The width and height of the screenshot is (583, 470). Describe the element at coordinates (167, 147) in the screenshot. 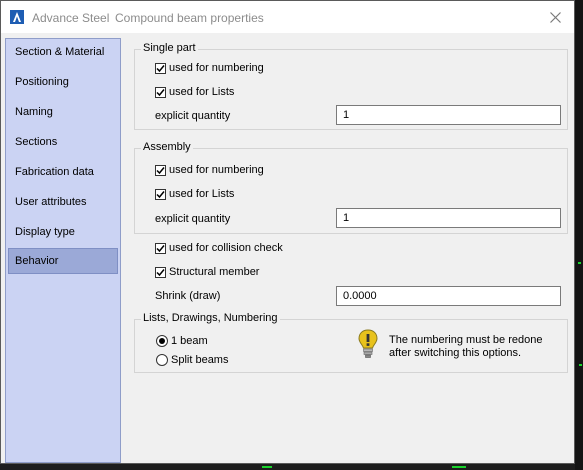

I see `assembly-legend: Assembly` at that location.